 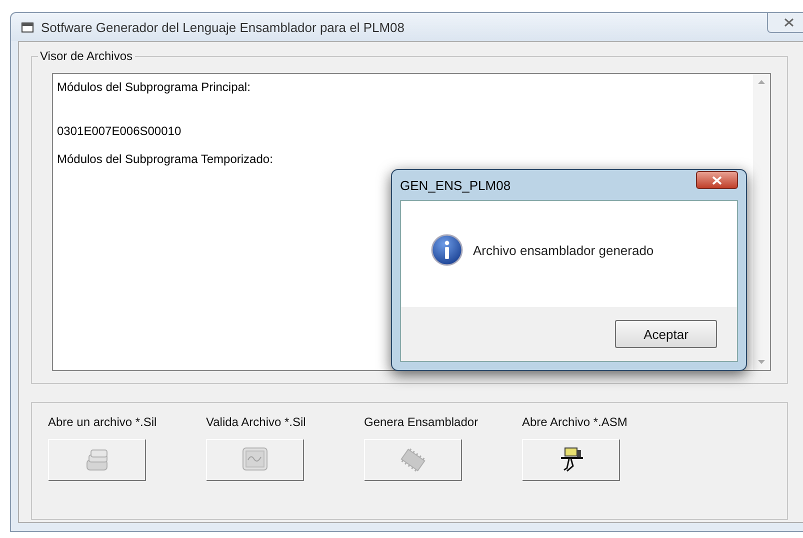 What do you see at coordinates (575, 422) in the screenshot?
I see `action-label: Abre Archivo *.ASM` at bounding box center [575, 422].